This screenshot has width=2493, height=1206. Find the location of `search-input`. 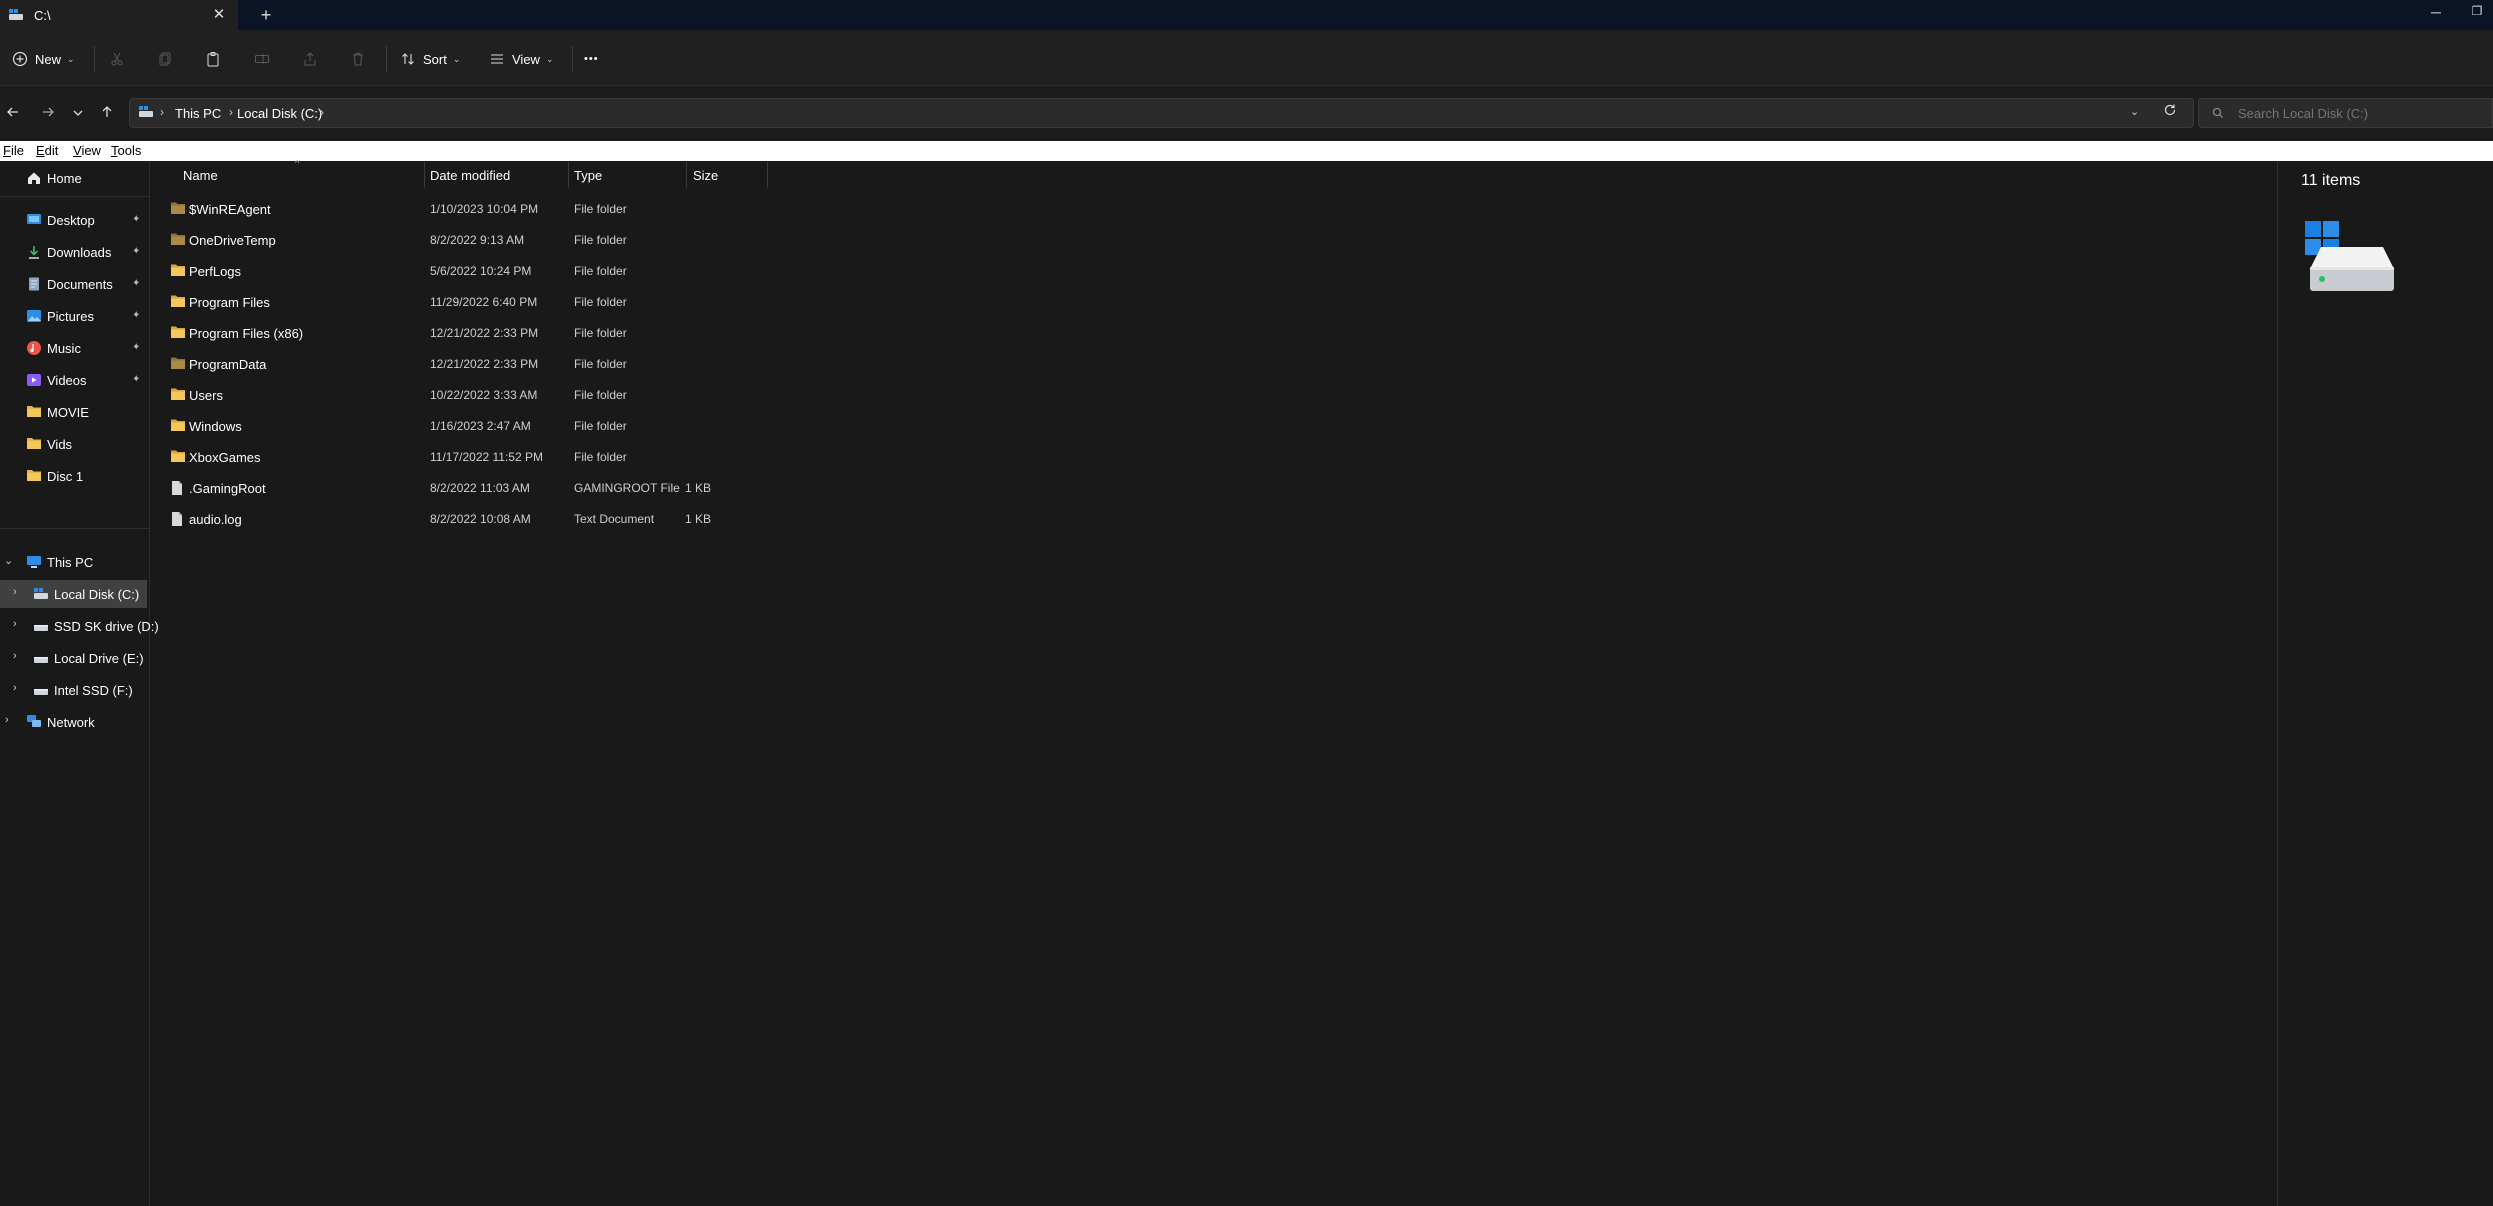

search-input is located at coordinates (2345, 113).